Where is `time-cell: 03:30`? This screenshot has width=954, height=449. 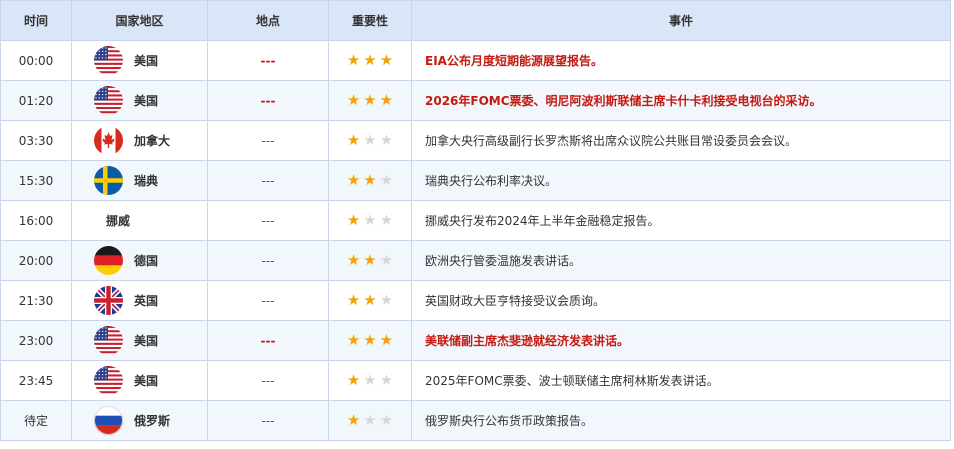
time-cell: 03:30 is located at coordinates (36, 140).